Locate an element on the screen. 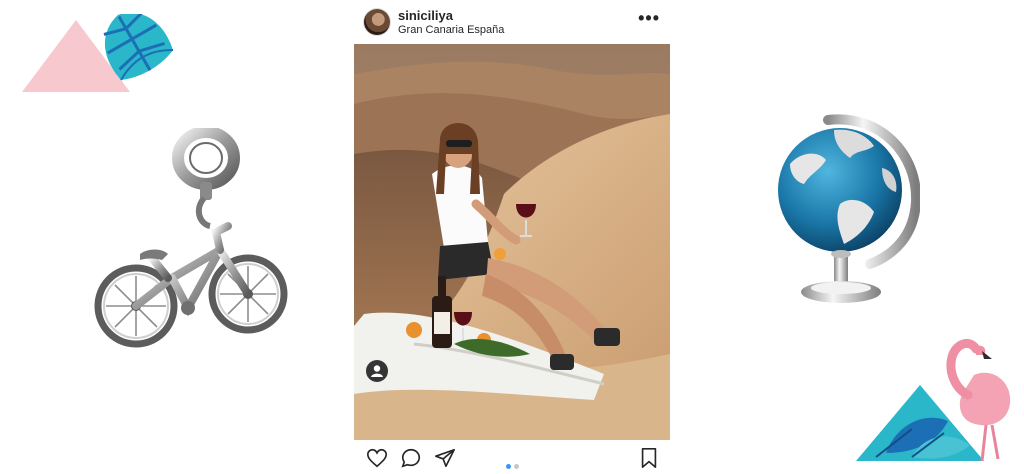 The width and height of the screenshot is (1024, 474). post-header: siniciliya Gran Canaria España ••• is located at coordinates (512, 22).